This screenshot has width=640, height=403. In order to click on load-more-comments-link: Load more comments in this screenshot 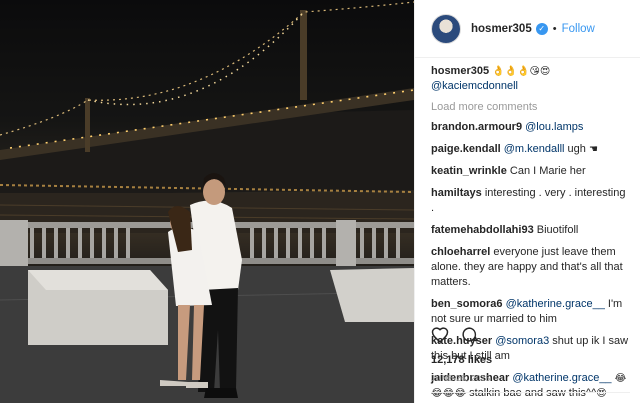, I will do `click(530, 107)`.